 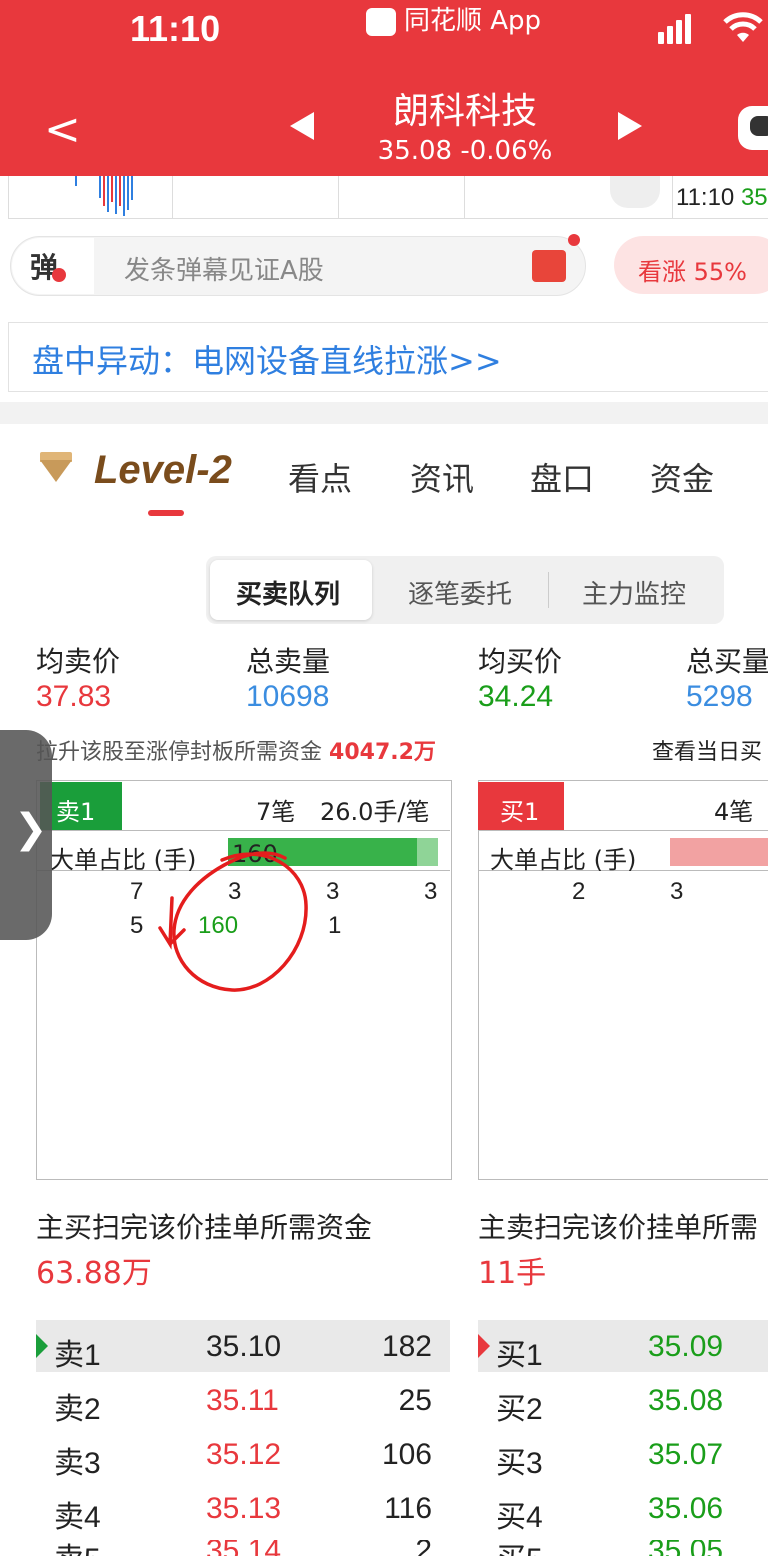 What do you see at coordinates (77, 1517) in the screenshot?
I see `ob-sell-label: 卖4` at bounding box center [77, 1517].